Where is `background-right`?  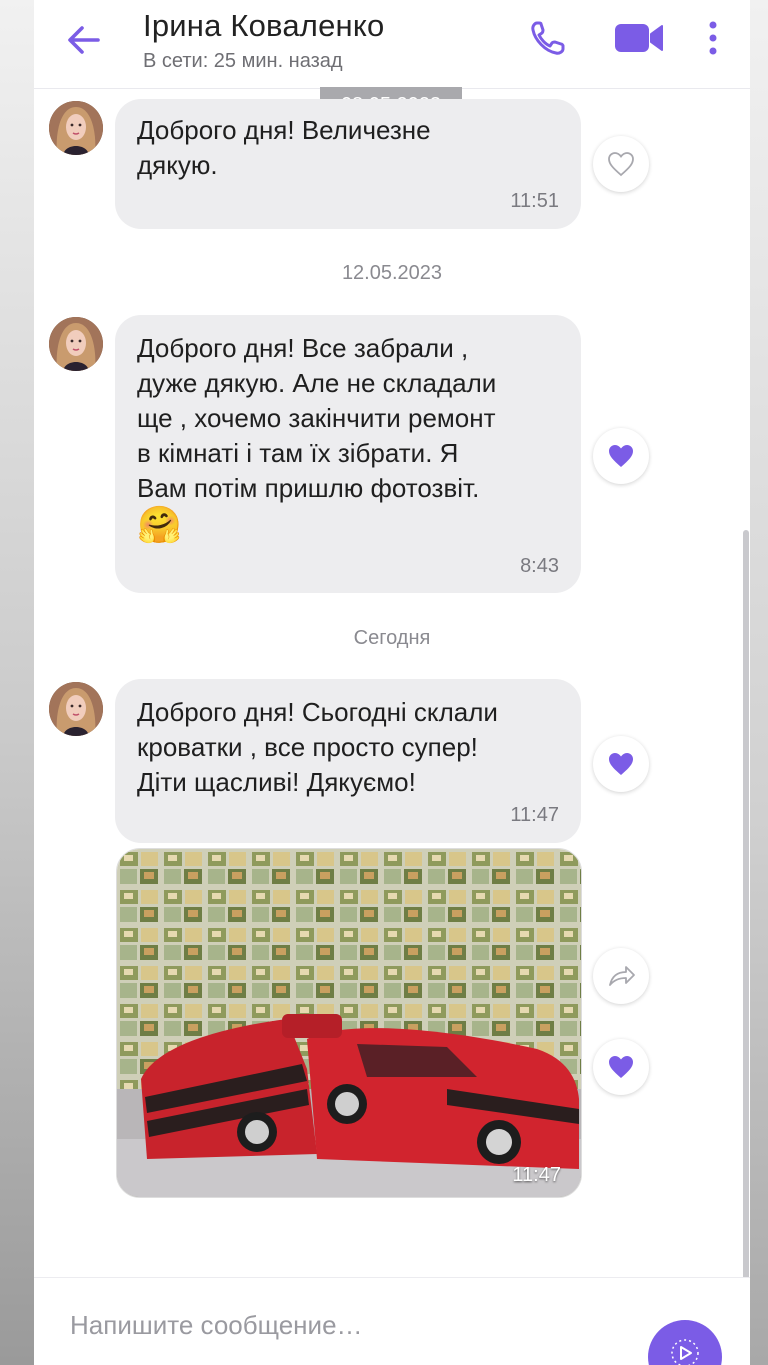 background-right is located at coordinates (759, 682).